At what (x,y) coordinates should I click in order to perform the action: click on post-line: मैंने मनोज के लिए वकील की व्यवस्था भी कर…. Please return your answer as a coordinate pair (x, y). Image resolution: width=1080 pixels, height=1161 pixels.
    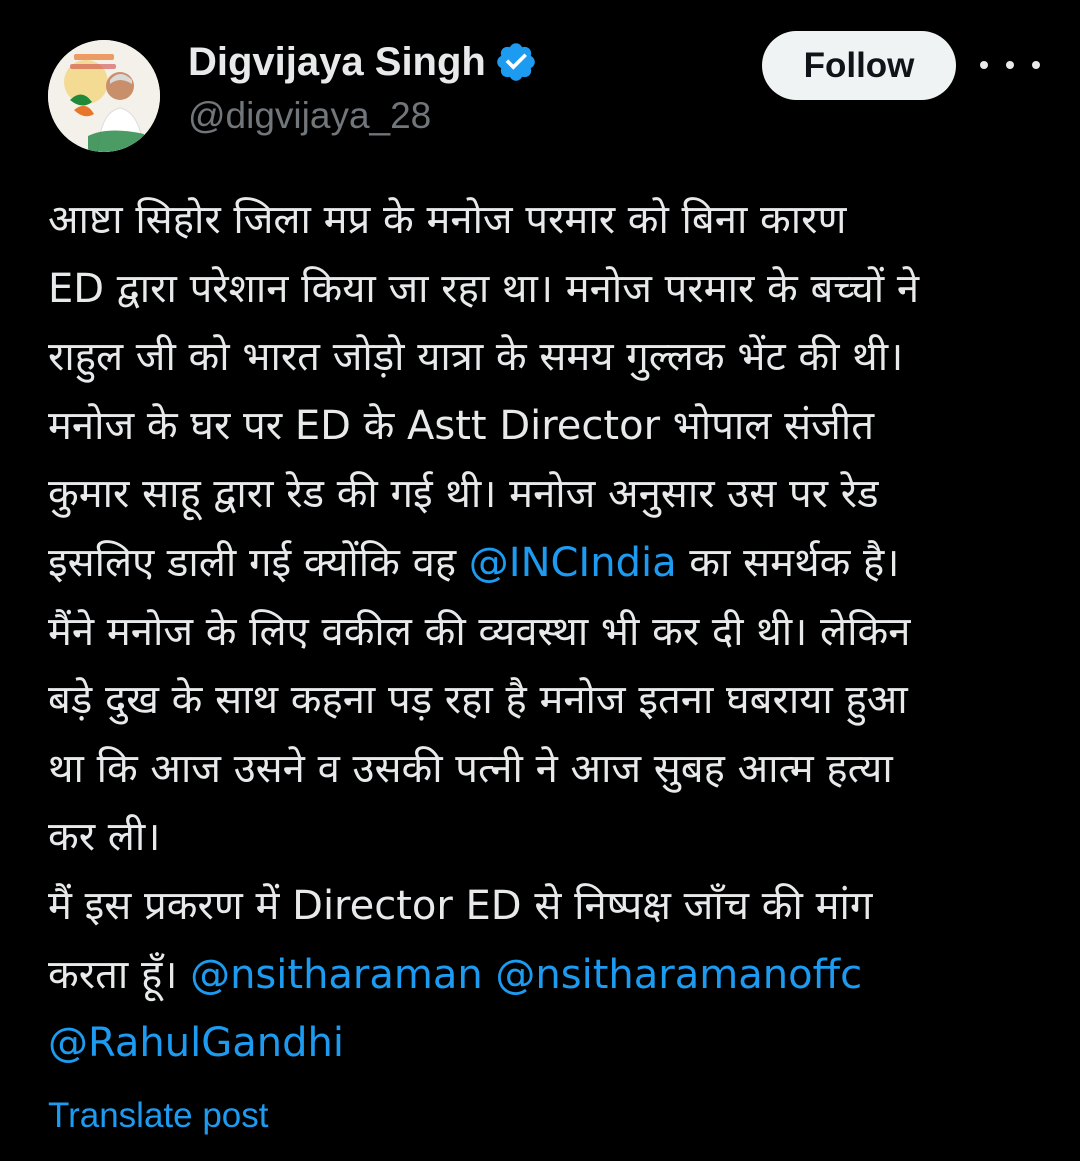
    Looking at the image, I should click on (548, 632).